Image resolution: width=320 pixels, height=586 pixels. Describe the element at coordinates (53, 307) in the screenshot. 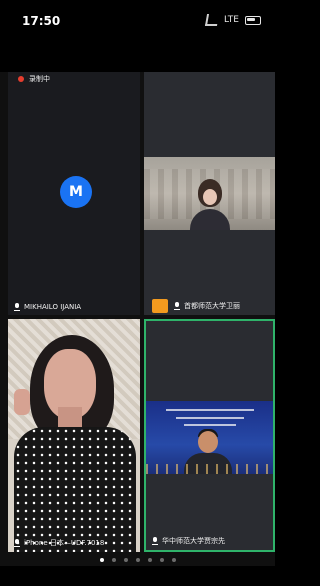

I see `participant-name: MIKHAILO IJANIA` at that location.